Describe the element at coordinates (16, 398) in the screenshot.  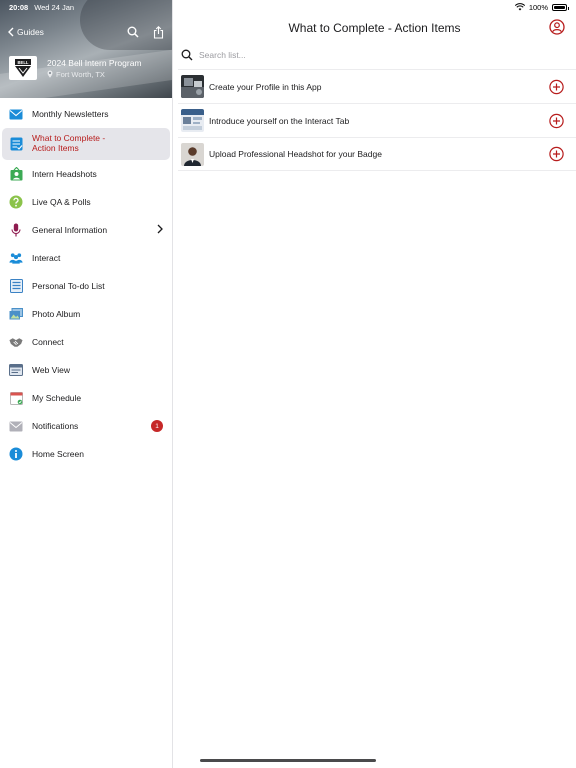
I see `calendar-icon` at that location.